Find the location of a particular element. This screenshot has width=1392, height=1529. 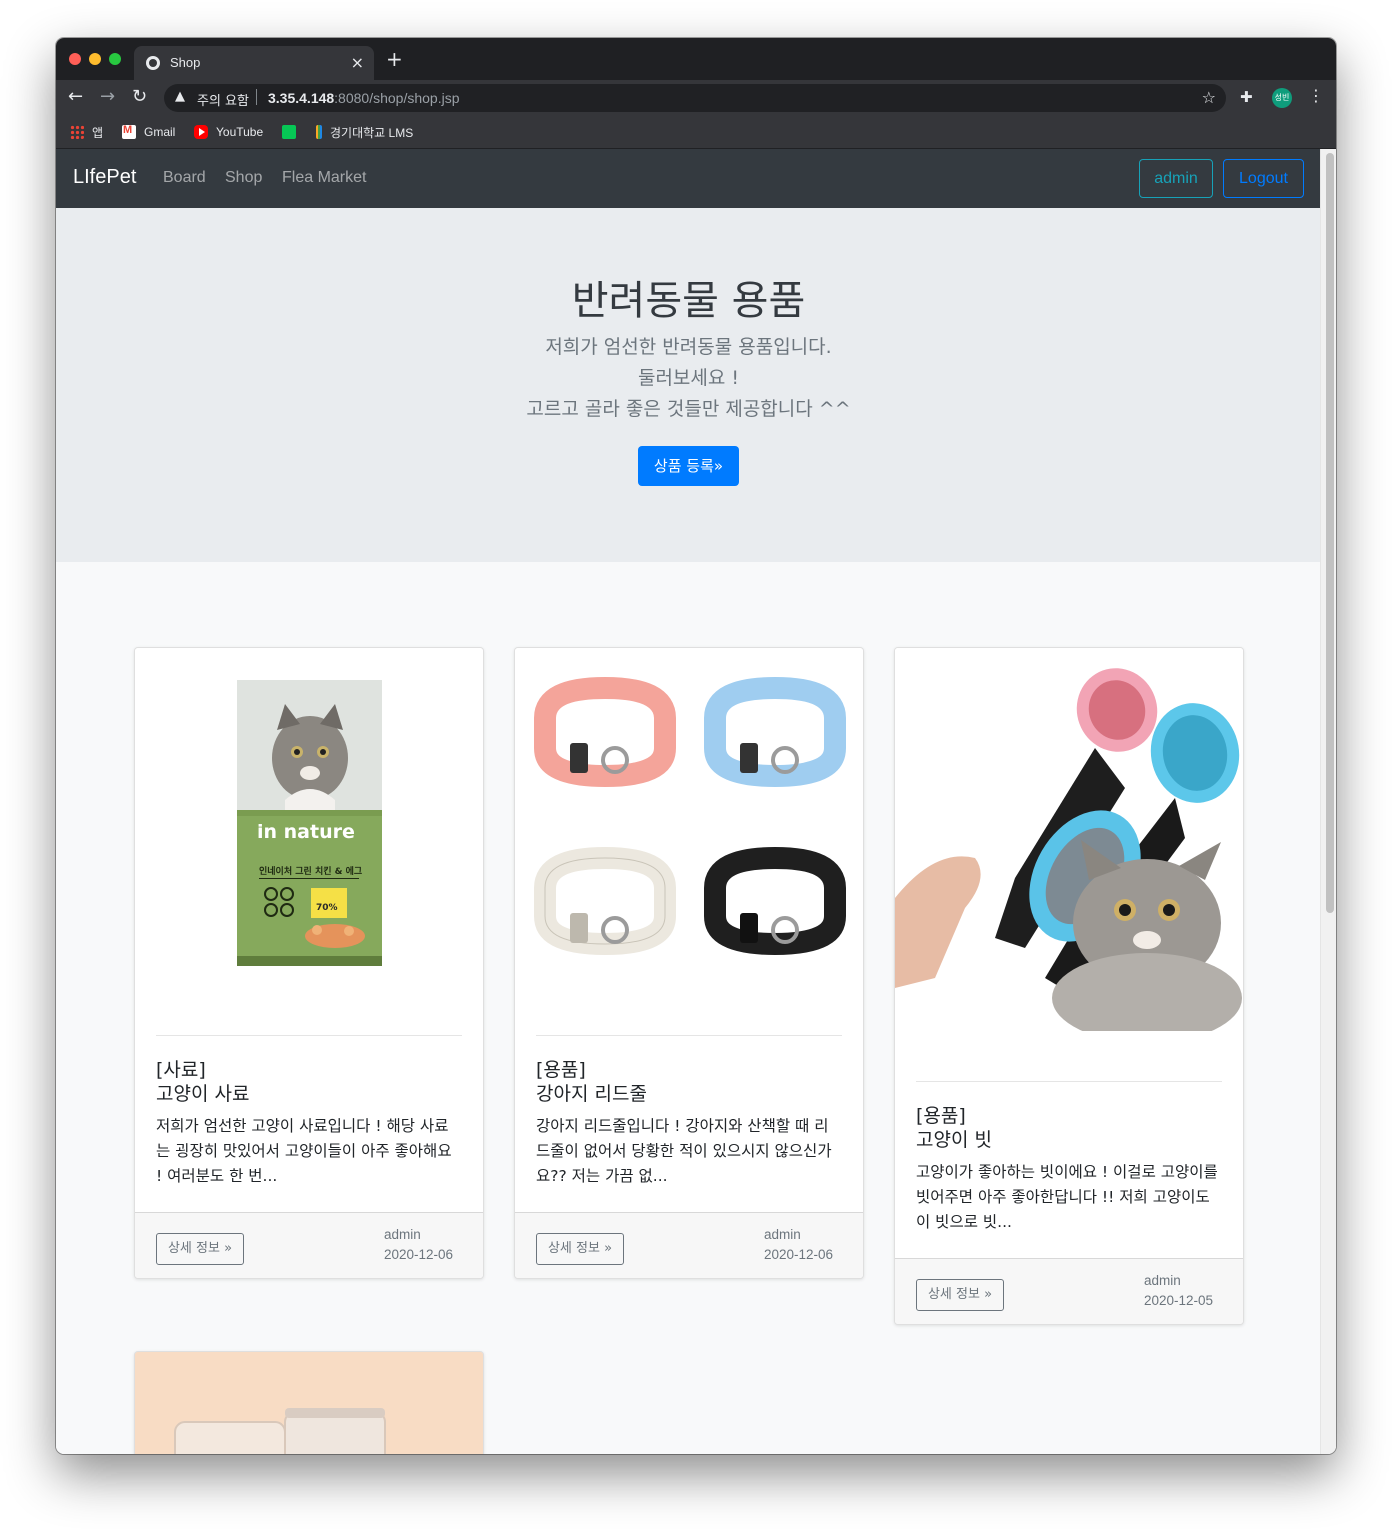

more-menu-icon: ⋮ is located at coordinates (1316, 95).